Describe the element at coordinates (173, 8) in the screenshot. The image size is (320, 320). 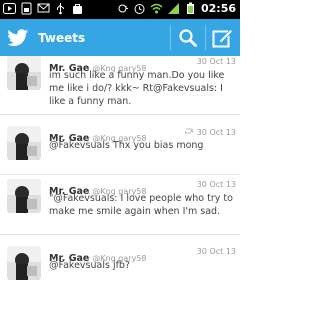
I see `signal-icon` at that location.